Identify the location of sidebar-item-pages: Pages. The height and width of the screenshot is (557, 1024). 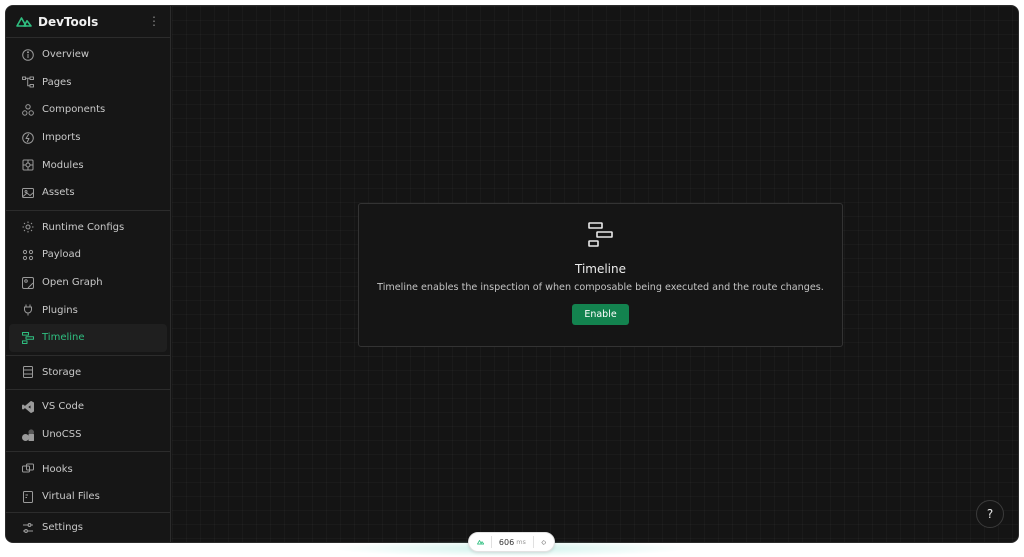
(88, 83).